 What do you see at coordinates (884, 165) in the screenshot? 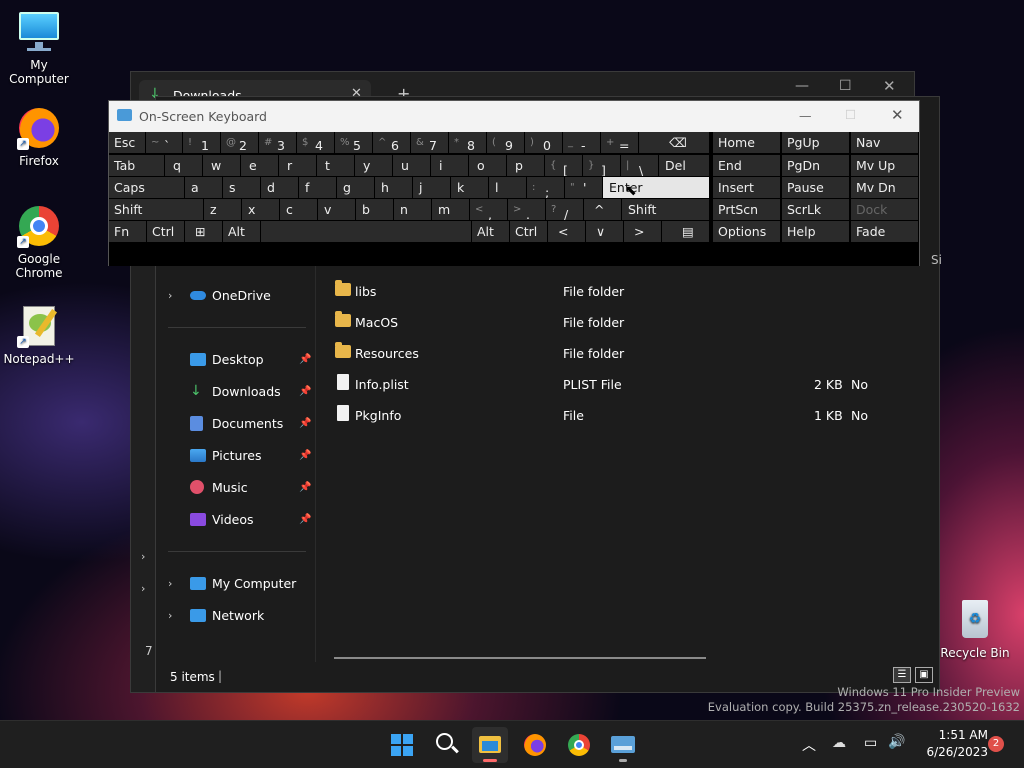
I see `key-mv-up: Mv Up` at bounding box center [884, 165].